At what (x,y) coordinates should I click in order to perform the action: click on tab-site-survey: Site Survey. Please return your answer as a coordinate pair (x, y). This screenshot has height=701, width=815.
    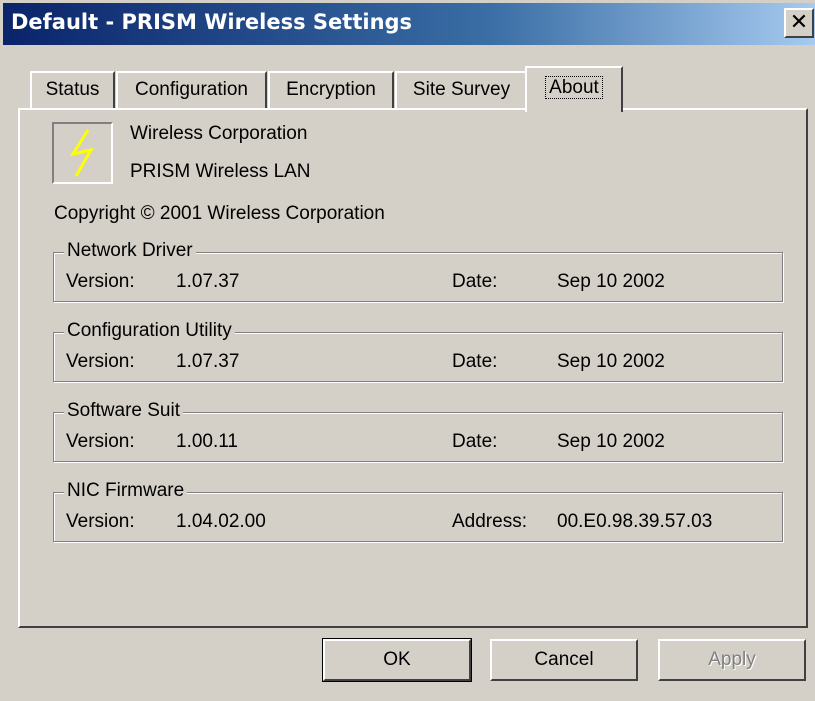
    Looking at the image, I should click on (461, 90).